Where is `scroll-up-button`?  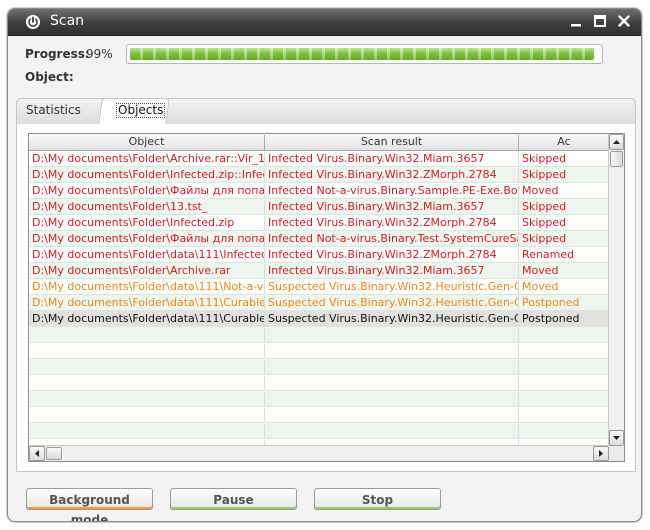 scroll-up-button is located at coordinates (616, 142).